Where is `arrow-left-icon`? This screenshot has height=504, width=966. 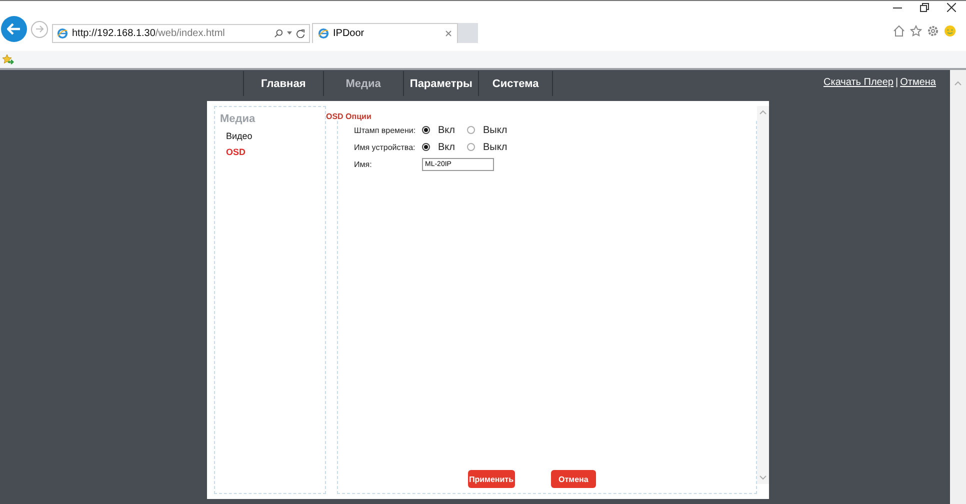
arrow-left-icon is located at coordinates (14, 29).